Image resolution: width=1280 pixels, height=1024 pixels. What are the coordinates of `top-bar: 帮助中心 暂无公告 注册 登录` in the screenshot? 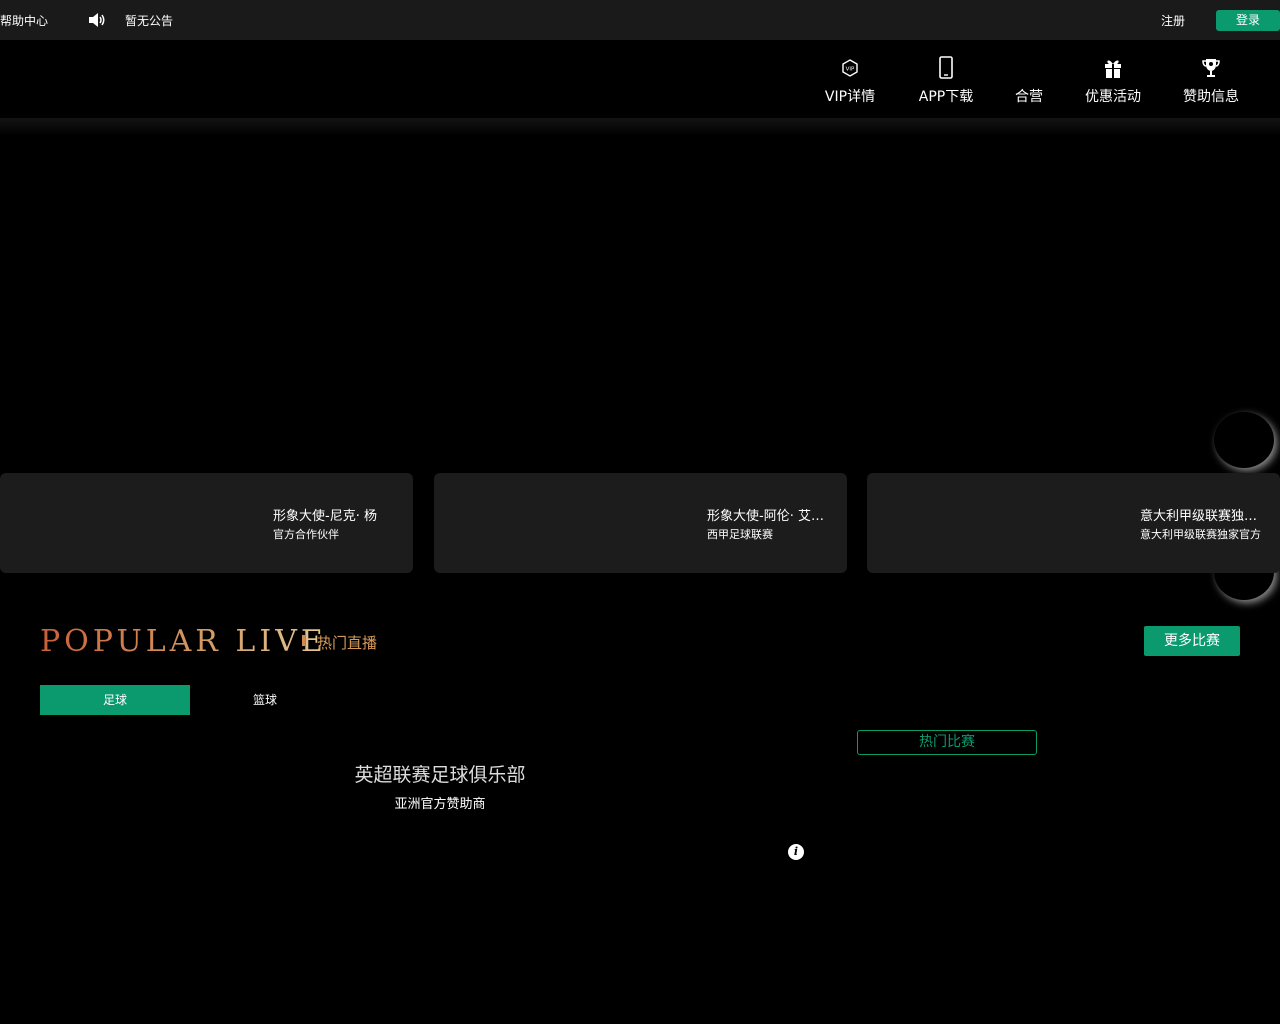 It's located at (640, 20).